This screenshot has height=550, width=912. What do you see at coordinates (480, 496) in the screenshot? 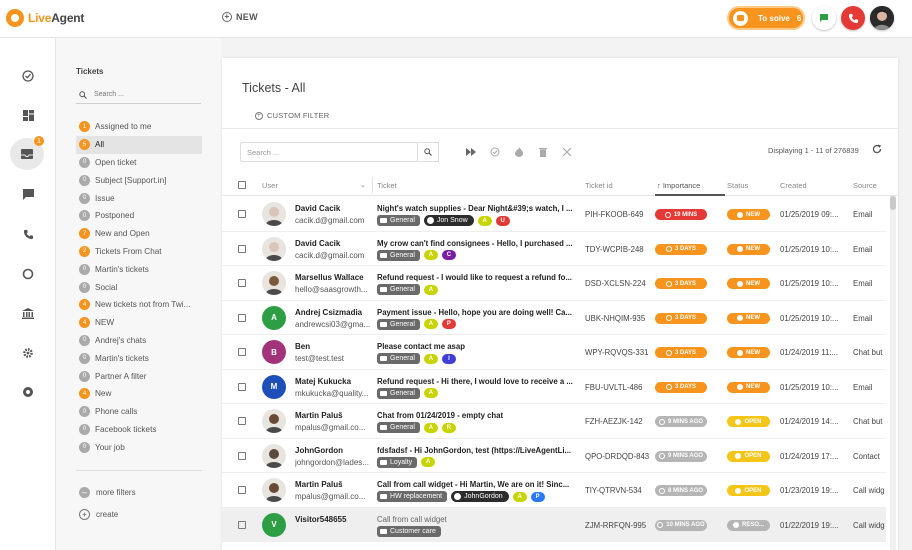
I see `agent-tag: JohnGordon` at bounding box center [480, 496].